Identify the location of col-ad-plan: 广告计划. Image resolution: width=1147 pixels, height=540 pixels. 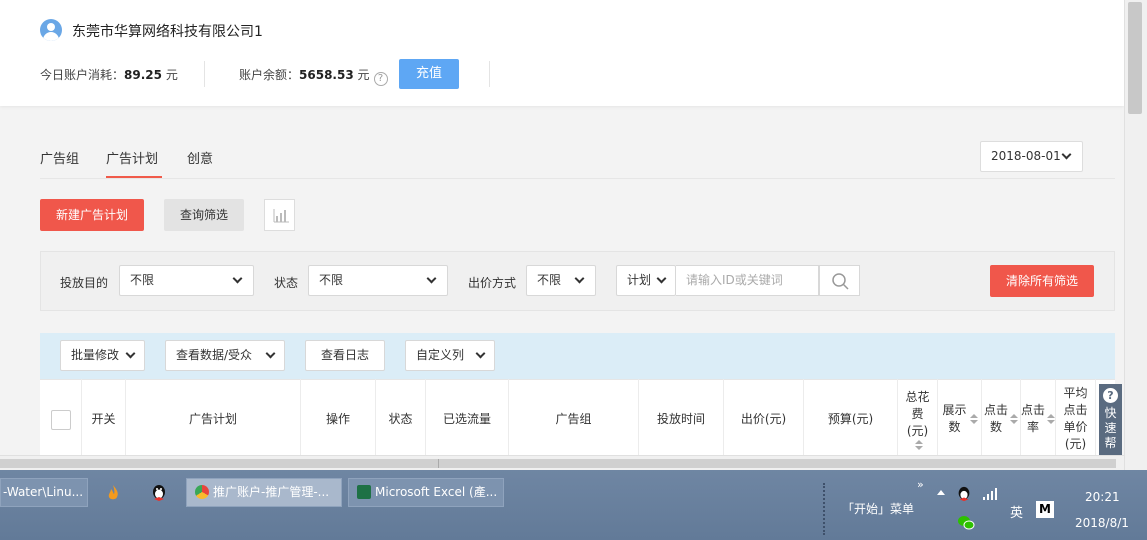
(213, 419).